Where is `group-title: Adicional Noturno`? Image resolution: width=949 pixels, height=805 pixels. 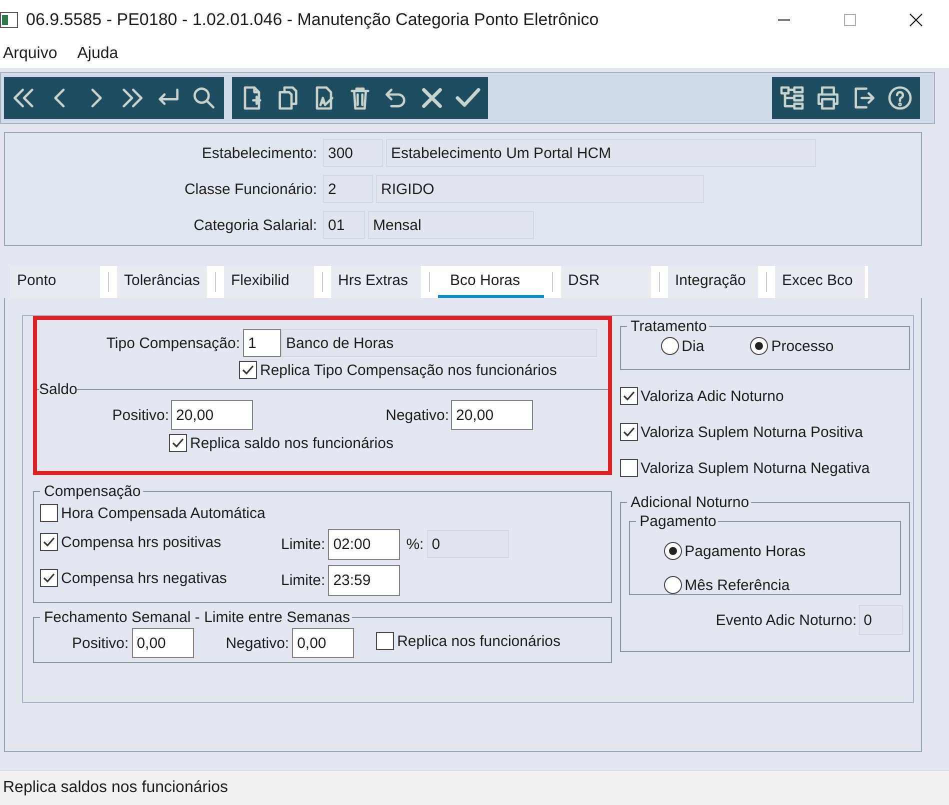
group-title: Adicional Noturno is located at coordinates (690, 502).